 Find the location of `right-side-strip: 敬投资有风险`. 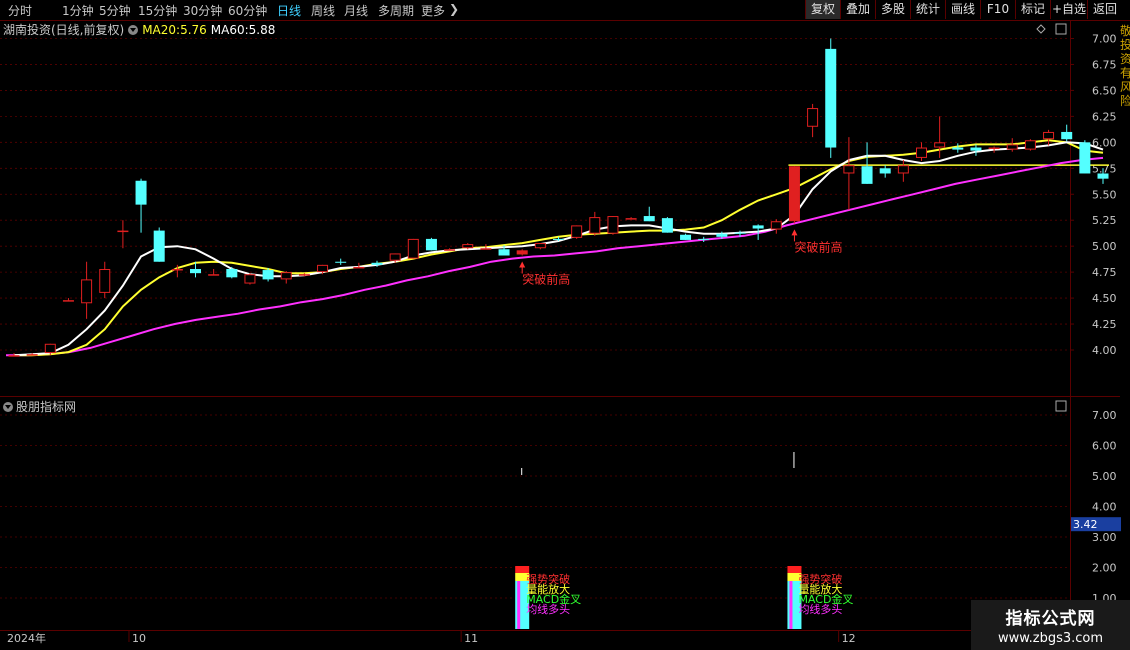

right-side-strip: 敬投资有风险 is located at coordinates (1125, 66).